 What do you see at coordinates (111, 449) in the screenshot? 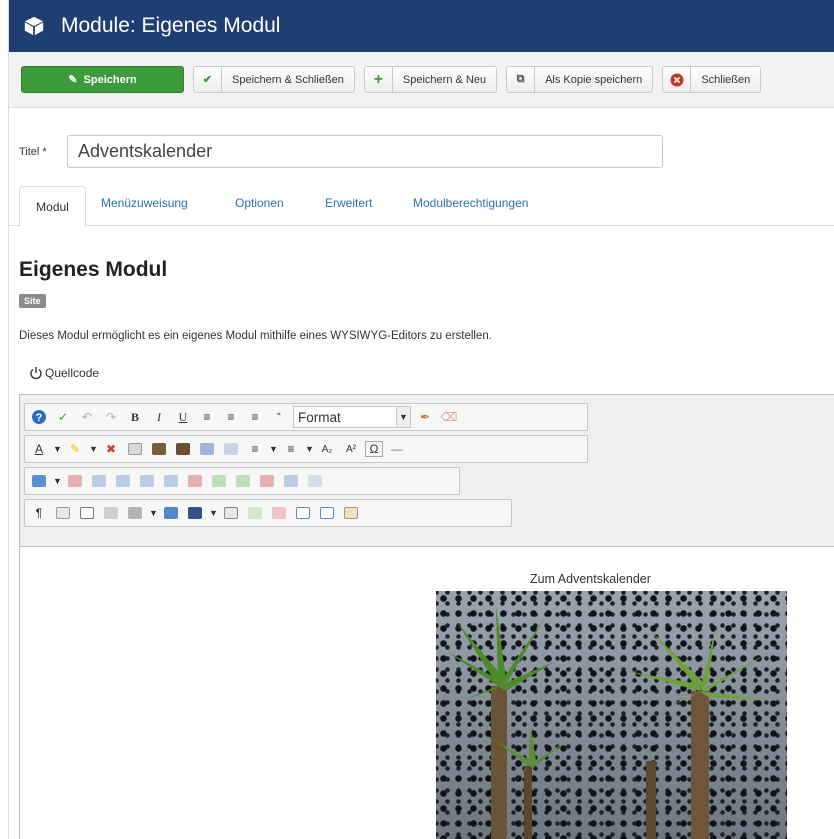
I see `cut-icon: ✖` at bounding box center [111, 449].